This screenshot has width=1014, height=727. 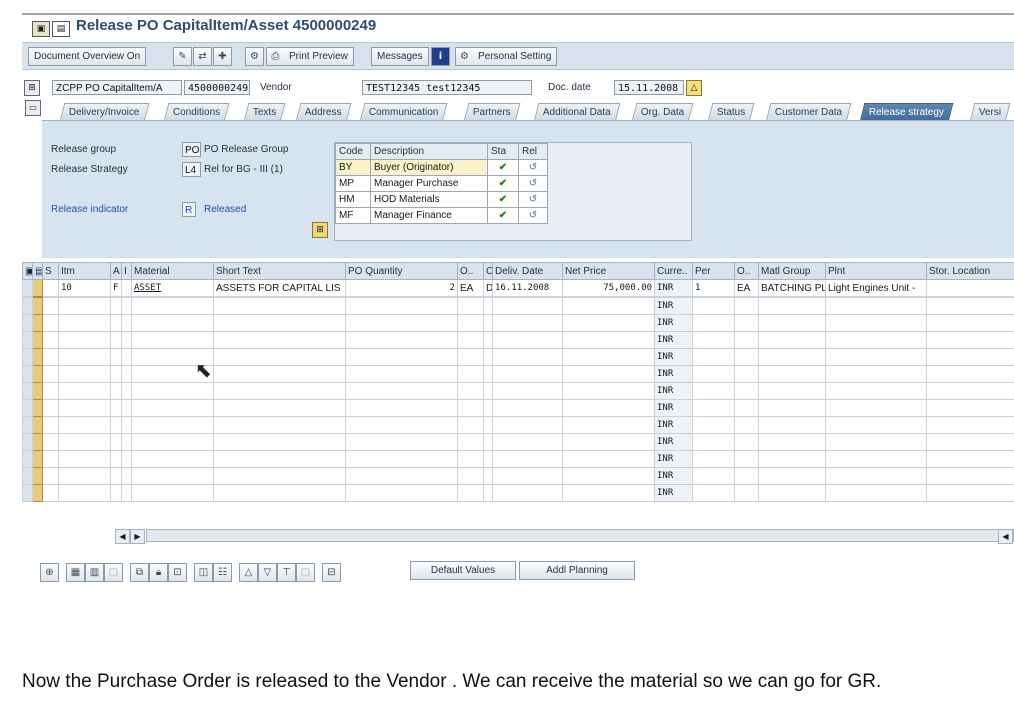 I want to click on deselect-rows-icon: ▥, so click(x=94, y=572).